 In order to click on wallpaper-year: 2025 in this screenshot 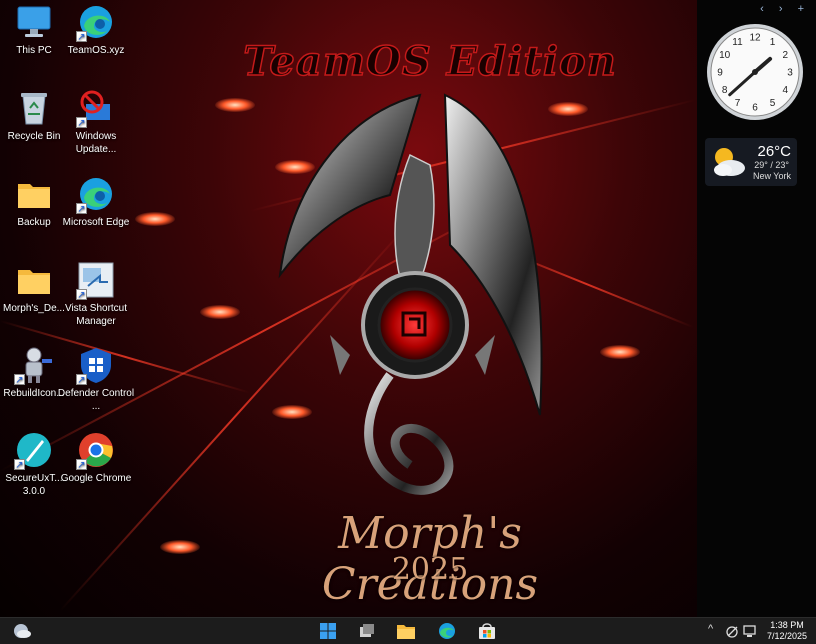, I will do `click(430, 569)`.